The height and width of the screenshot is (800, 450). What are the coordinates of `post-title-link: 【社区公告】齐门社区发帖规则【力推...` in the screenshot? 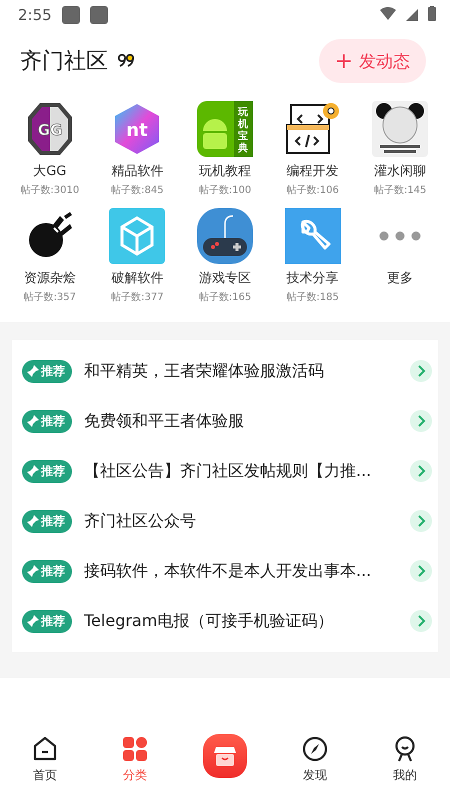 It's located at (241, 471).